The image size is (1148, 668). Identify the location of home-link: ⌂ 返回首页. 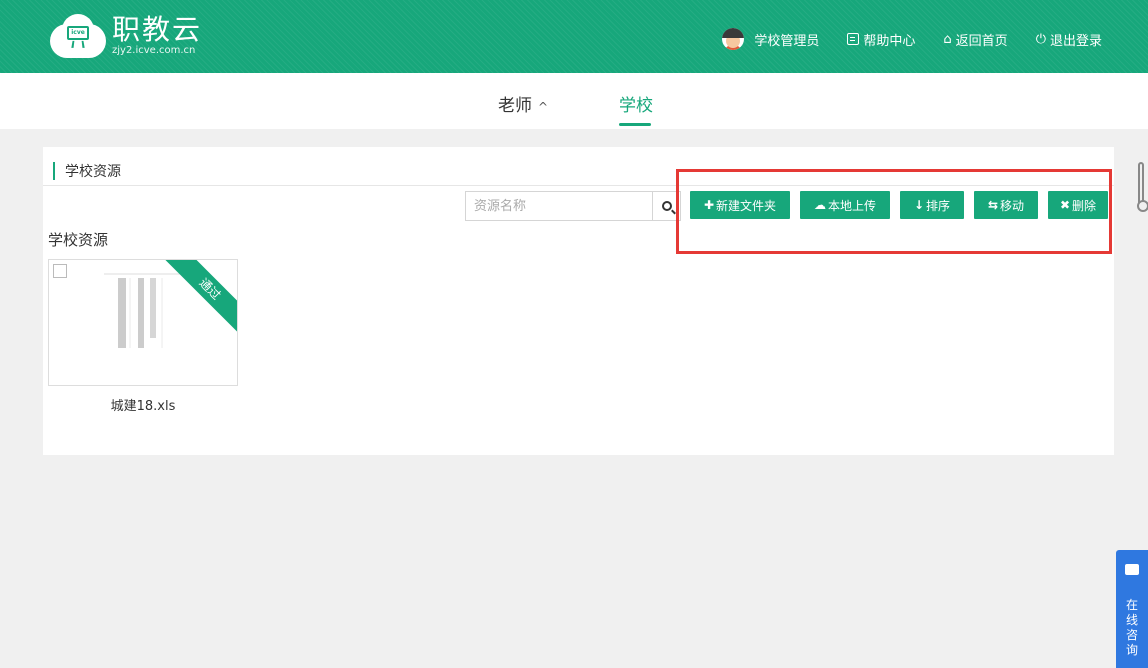
(975, 39).